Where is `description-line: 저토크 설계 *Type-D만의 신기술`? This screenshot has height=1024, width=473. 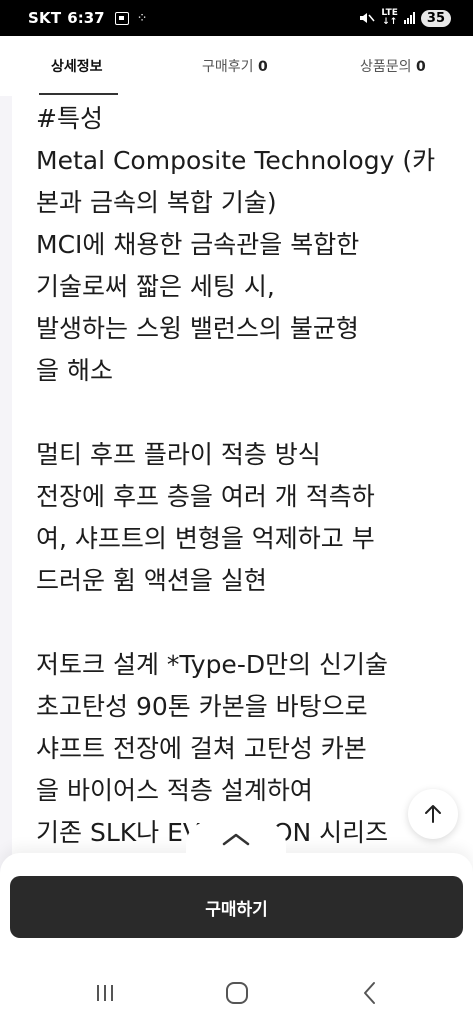 description-line: 저토크 설계 *Type-D만의 신기술 is located at coordinates (212, 664).